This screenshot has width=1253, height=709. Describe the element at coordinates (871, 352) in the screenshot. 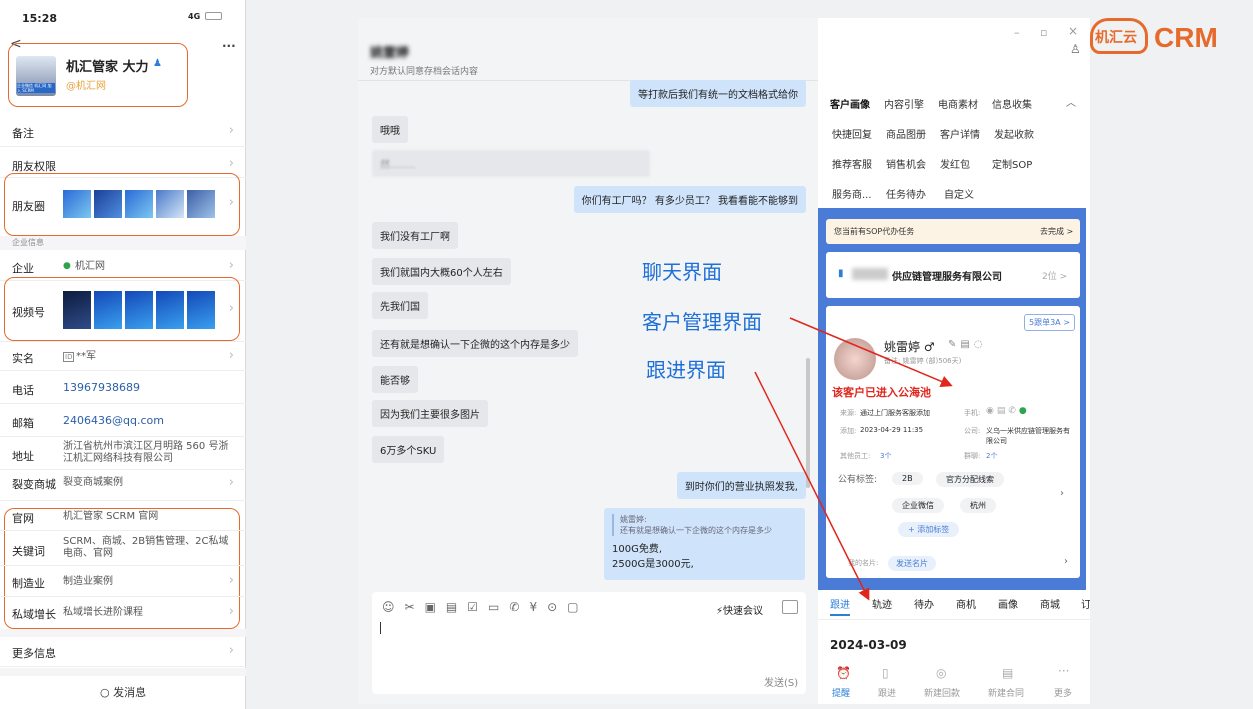

I see `arrow-to-customer-card` at that location.